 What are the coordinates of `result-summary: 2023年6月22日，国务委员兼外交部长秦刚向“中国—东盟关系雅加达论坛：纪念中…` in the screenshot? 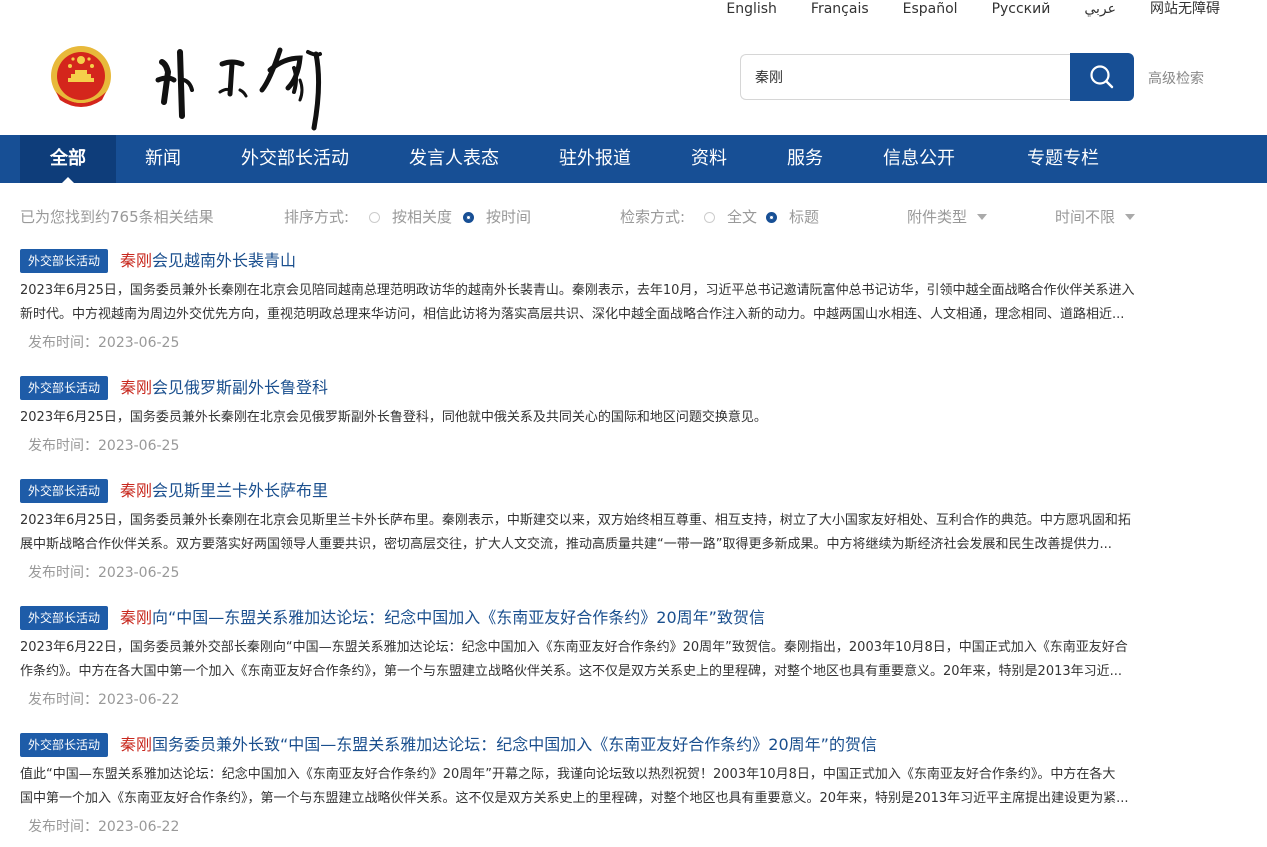 It's located at (574, 659).